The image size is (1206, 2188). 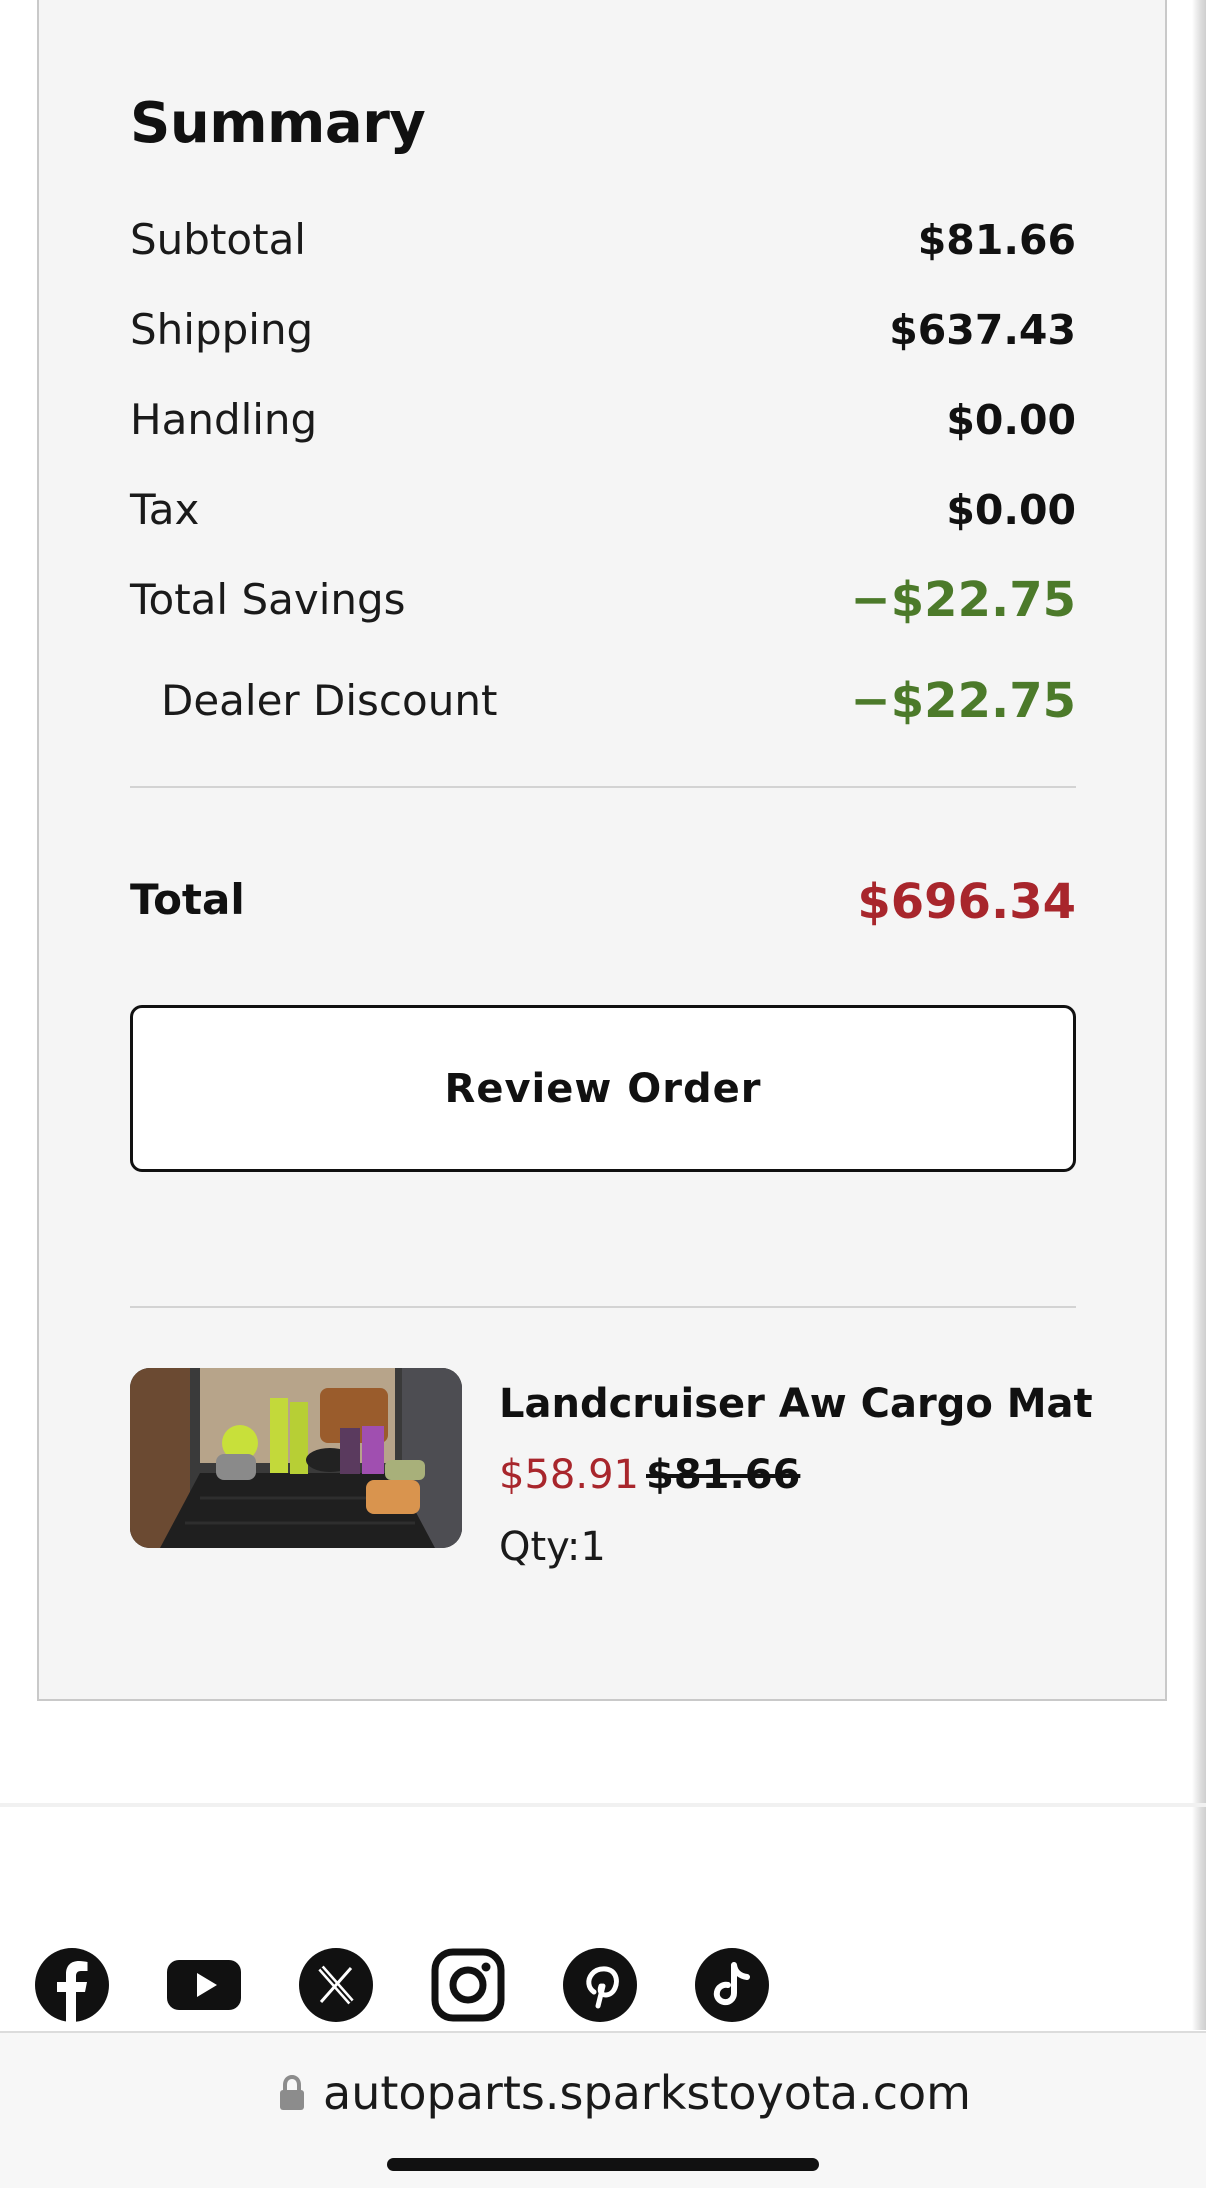 I want to click on home-indicator, so click(x=603, y=2164).